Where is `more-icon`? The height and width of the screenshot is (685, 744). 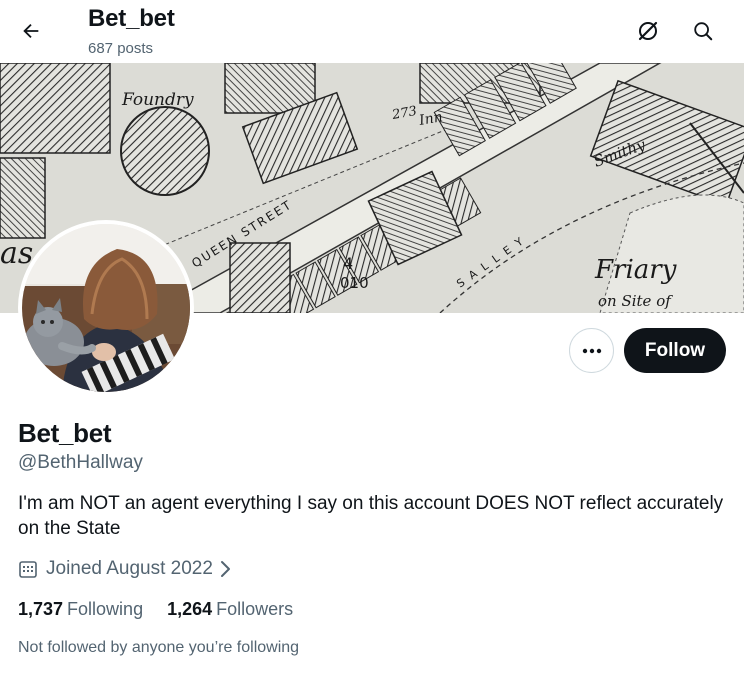 more-icon is located at coordinates (592, 351).